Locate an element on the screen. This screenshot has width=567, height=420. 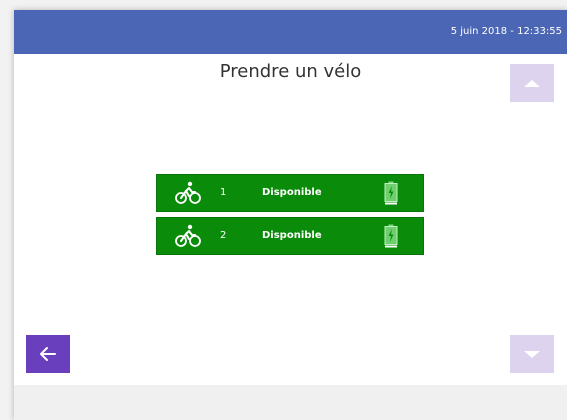
bike-number: 2 is located at coordinates (223, 235).